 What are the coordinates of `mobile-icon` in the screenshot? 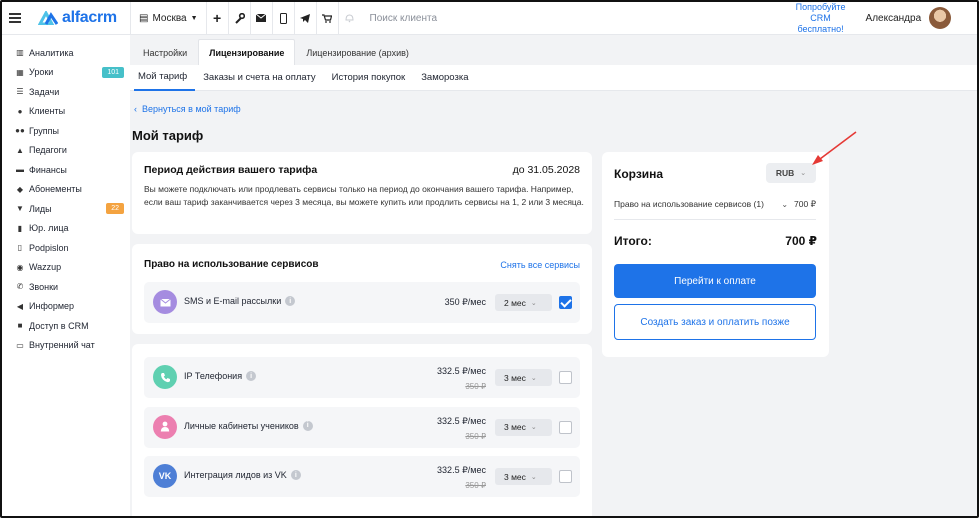 It's located at (282, 18).